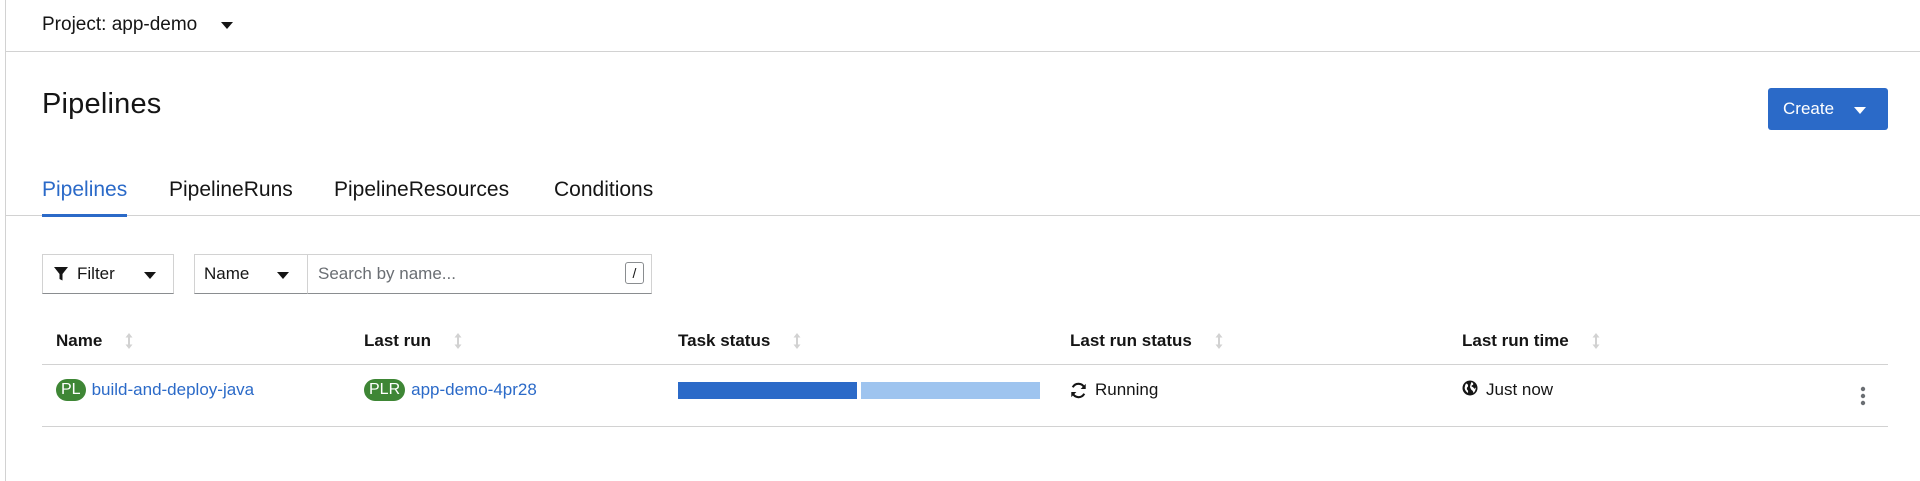 Image resolution: width=1920 pixels, height=481 pixels. I want to click on last-run-status-cell: Running, so click(1114, 390).